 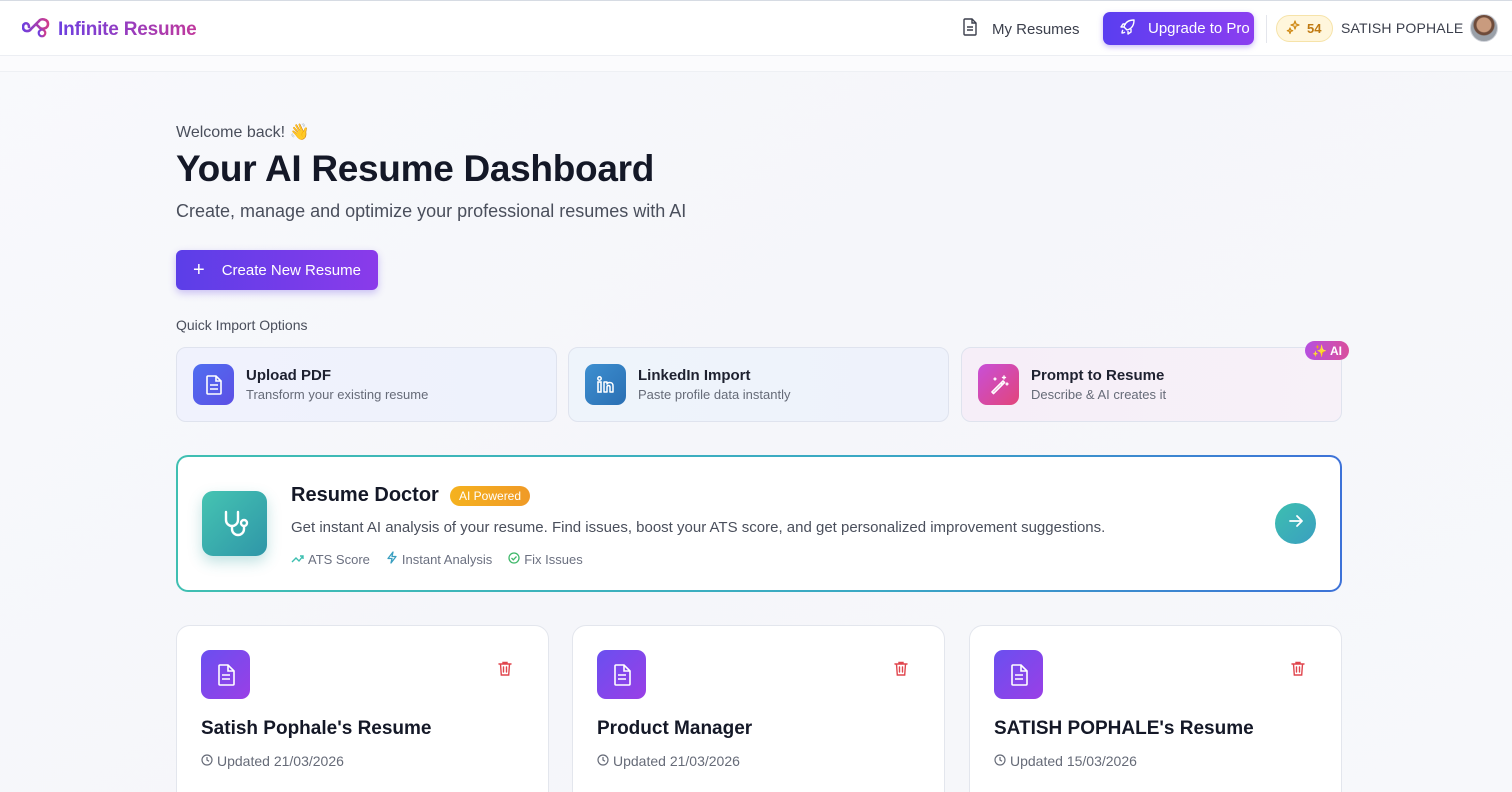 What do you see at coordinates (1335, 350) in the screenshot?
I see `ai-badge-label: AI` at bounding box center [1335, 350].